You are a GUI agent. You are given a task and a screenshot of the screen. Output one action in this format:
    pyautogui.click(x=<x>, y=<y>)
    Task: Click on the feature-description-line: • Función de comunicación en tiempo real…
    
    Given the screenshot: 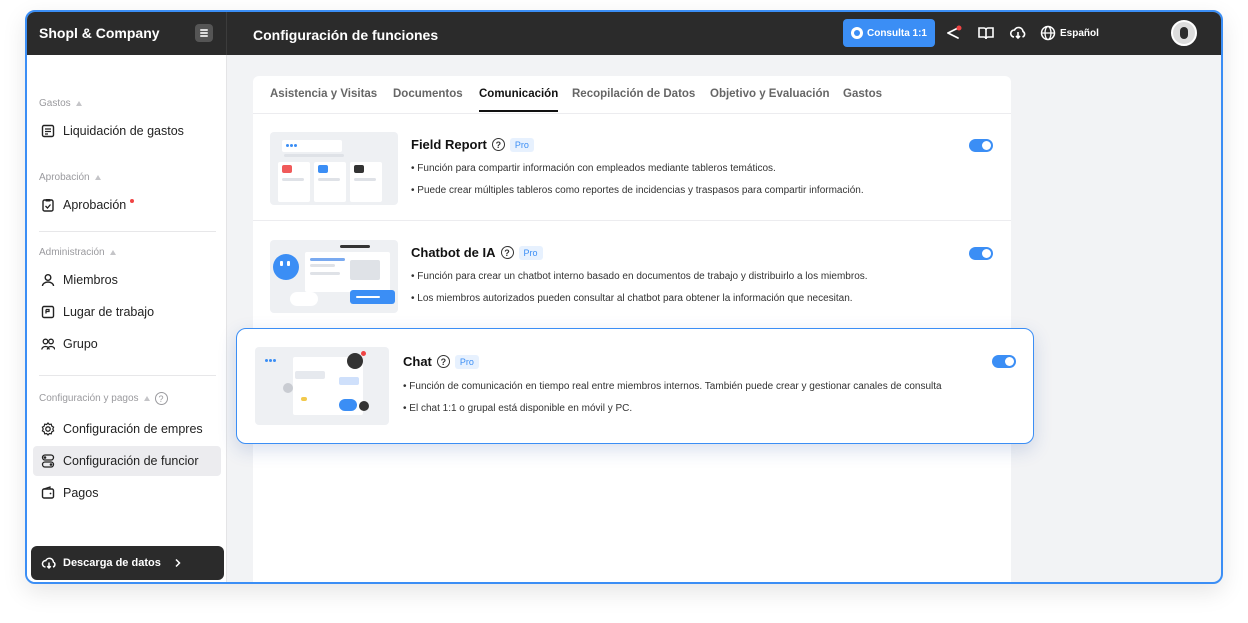 What is the action you would take?
    pyautogui.click(x=672, y=386)
    